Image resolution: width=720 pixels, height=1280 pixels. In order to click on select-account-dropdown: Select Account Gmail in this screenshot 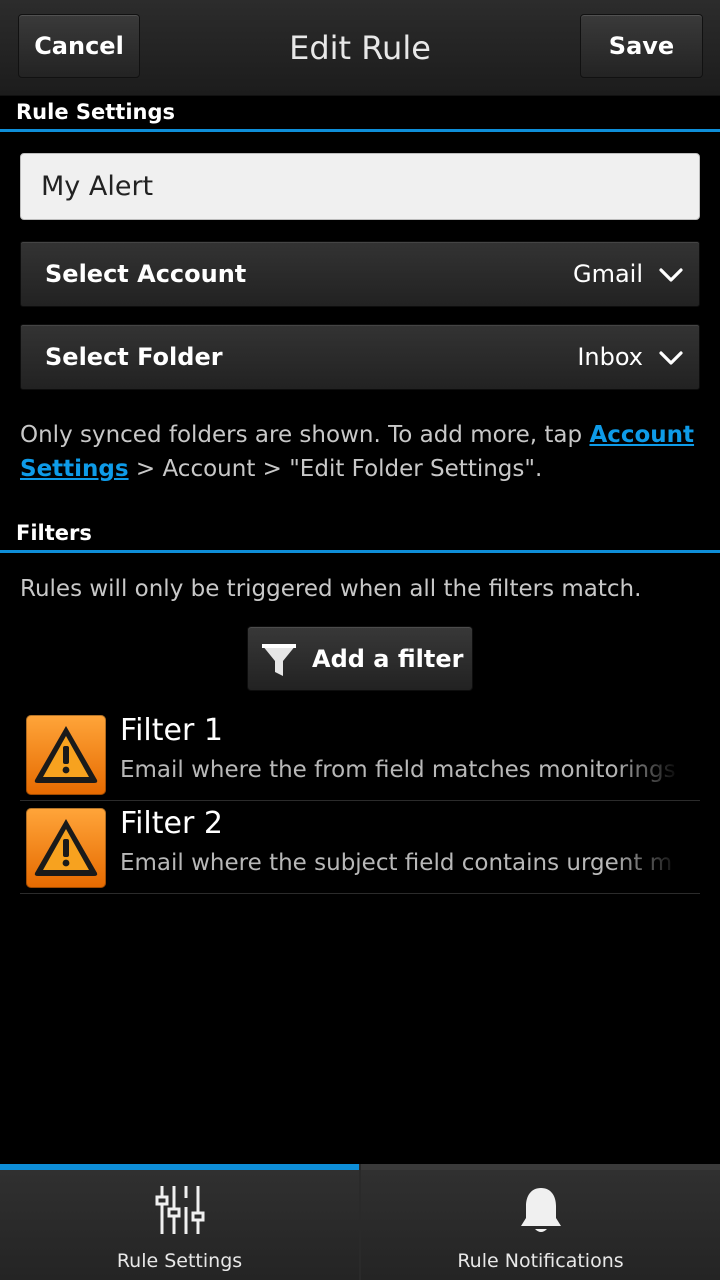, I will do `click(360, 274)`.